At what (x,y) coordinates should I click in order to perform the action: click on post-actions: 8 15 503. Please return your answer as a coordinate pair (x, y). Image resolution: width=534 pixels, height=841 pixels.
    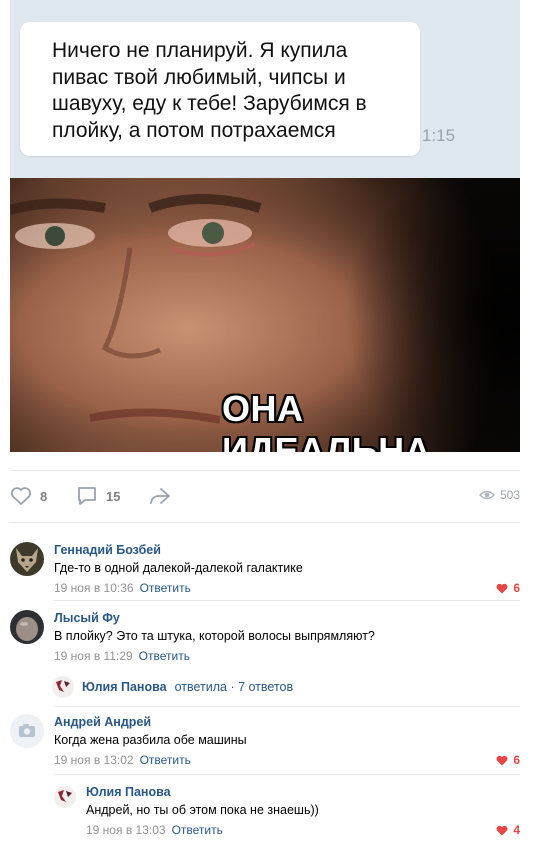
    Looking at the image, I should click on (265, 497).